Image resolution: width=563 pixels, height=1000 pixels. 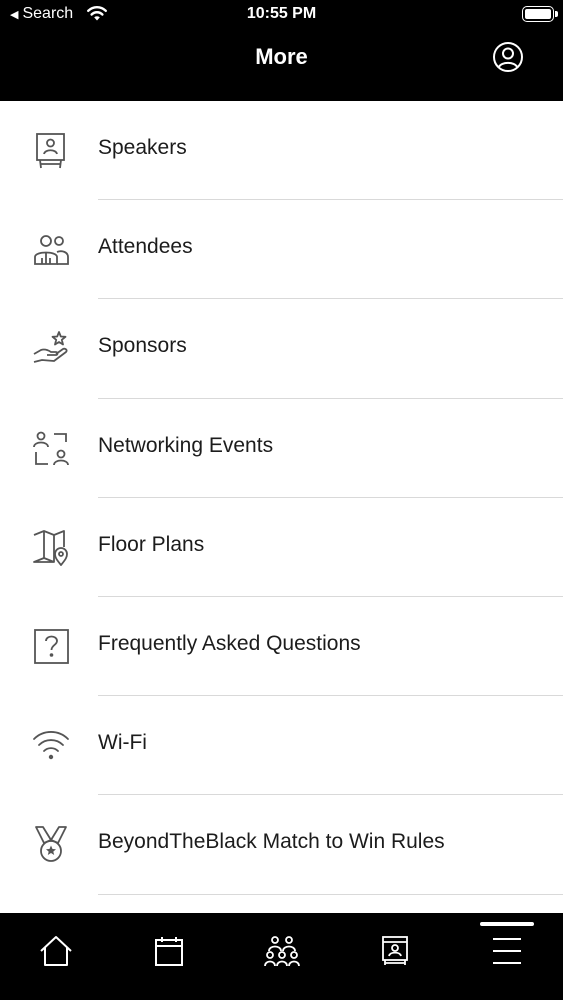 What do you see at coordinates (281, 250) in the screenshot?
I see `menu-item-attendees: Attendees` at bounding box center [281, 250].